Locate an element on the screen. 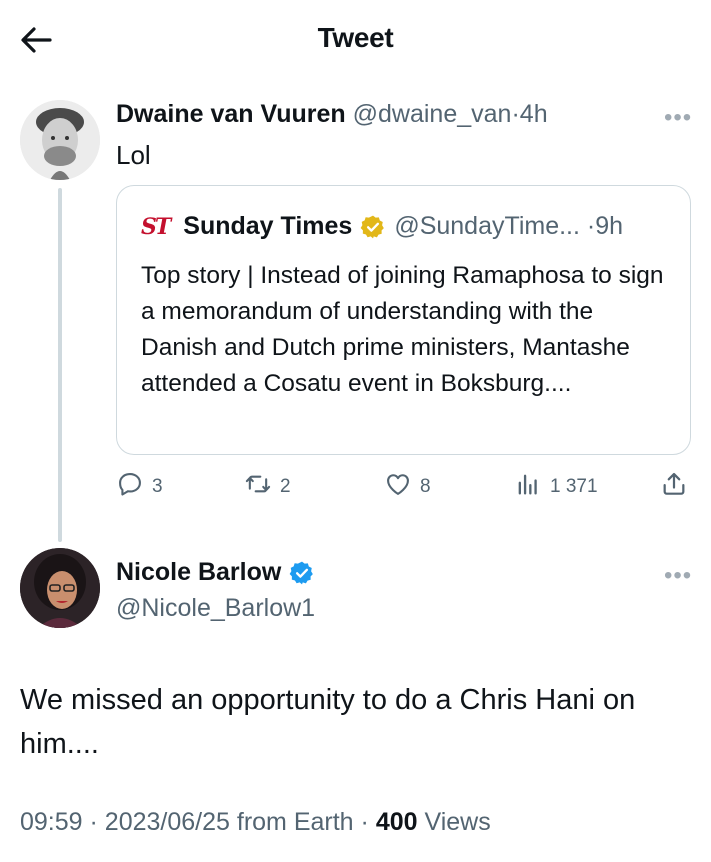 This screenshot has width=711, height=862. gold-verified-badge-icon is located at coordinates (373, 227).